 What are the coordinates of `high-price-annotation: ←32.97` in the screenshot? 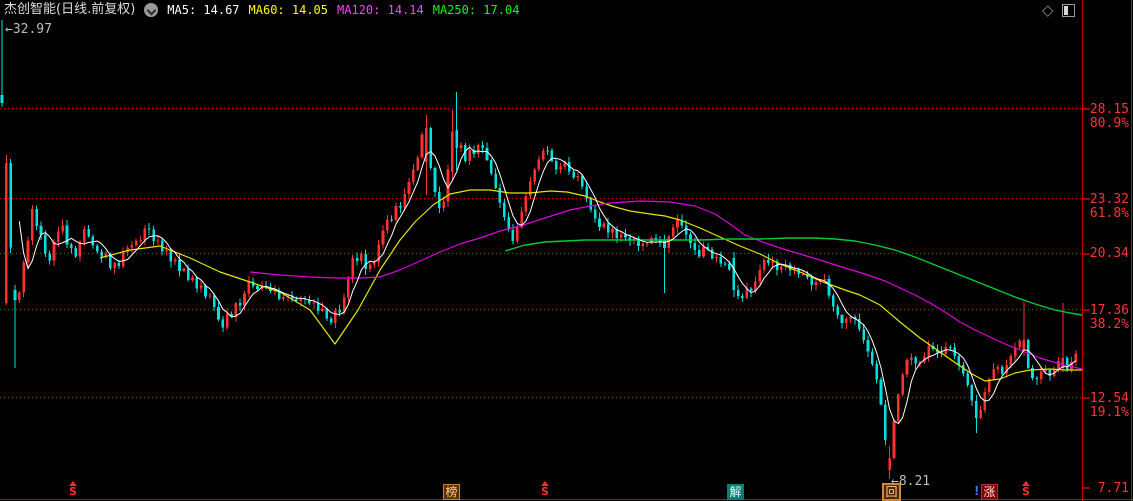 It's located at (28, 29).